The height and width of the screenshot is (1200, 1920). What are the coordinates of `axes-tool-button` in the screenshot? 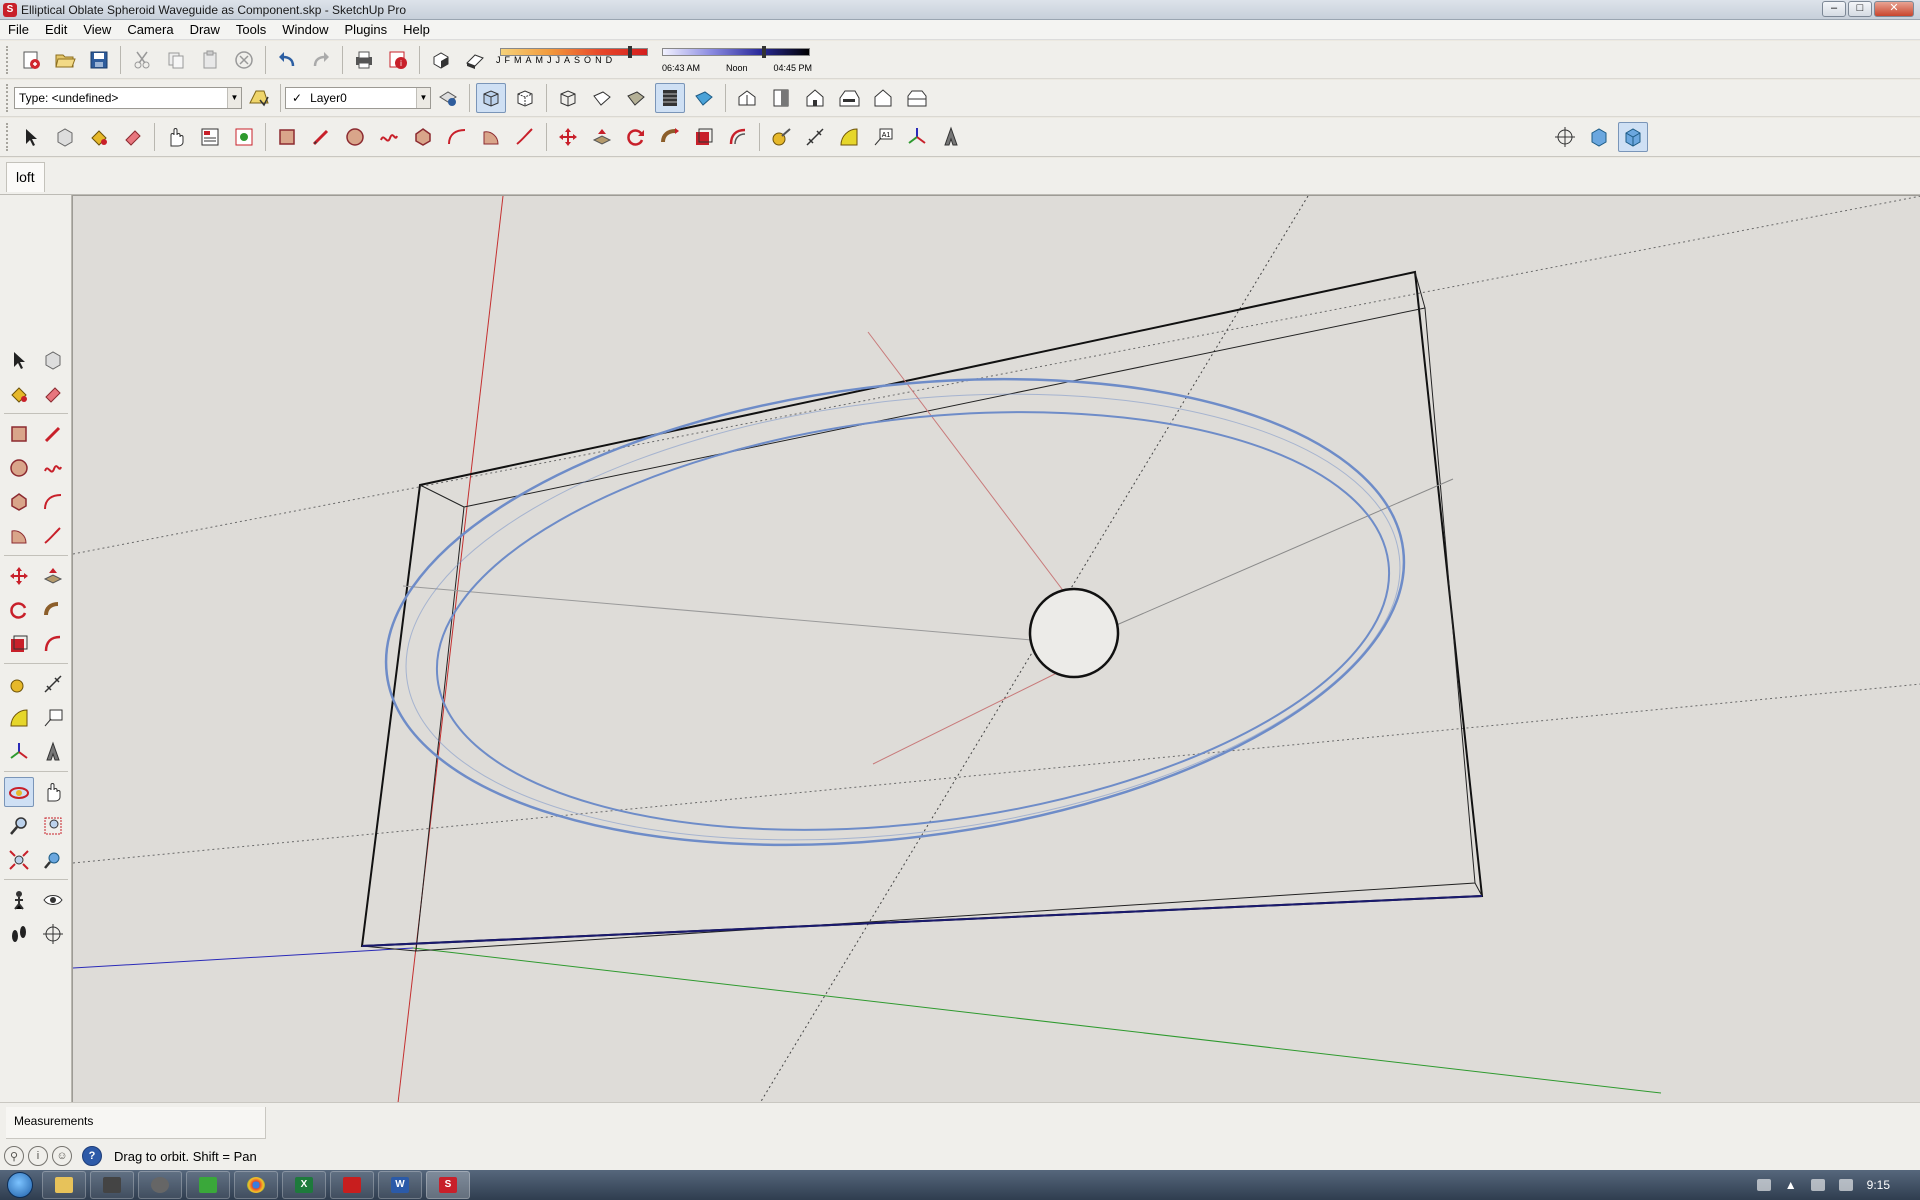 It's located at (19, 752).